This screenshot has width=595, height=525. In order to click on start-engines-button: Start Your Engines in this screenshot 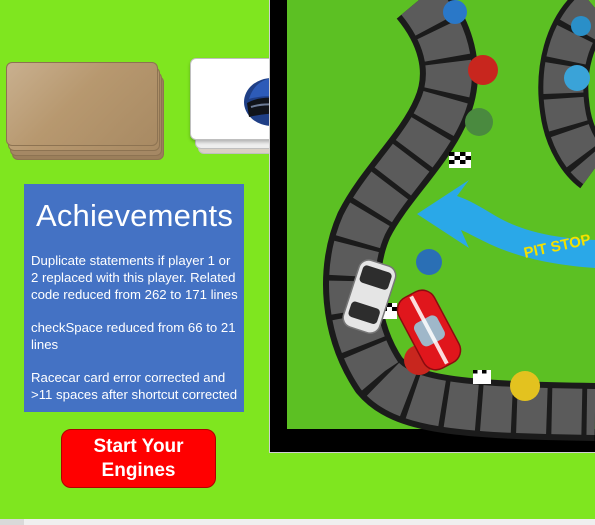, I will do `click(138, 458)`.